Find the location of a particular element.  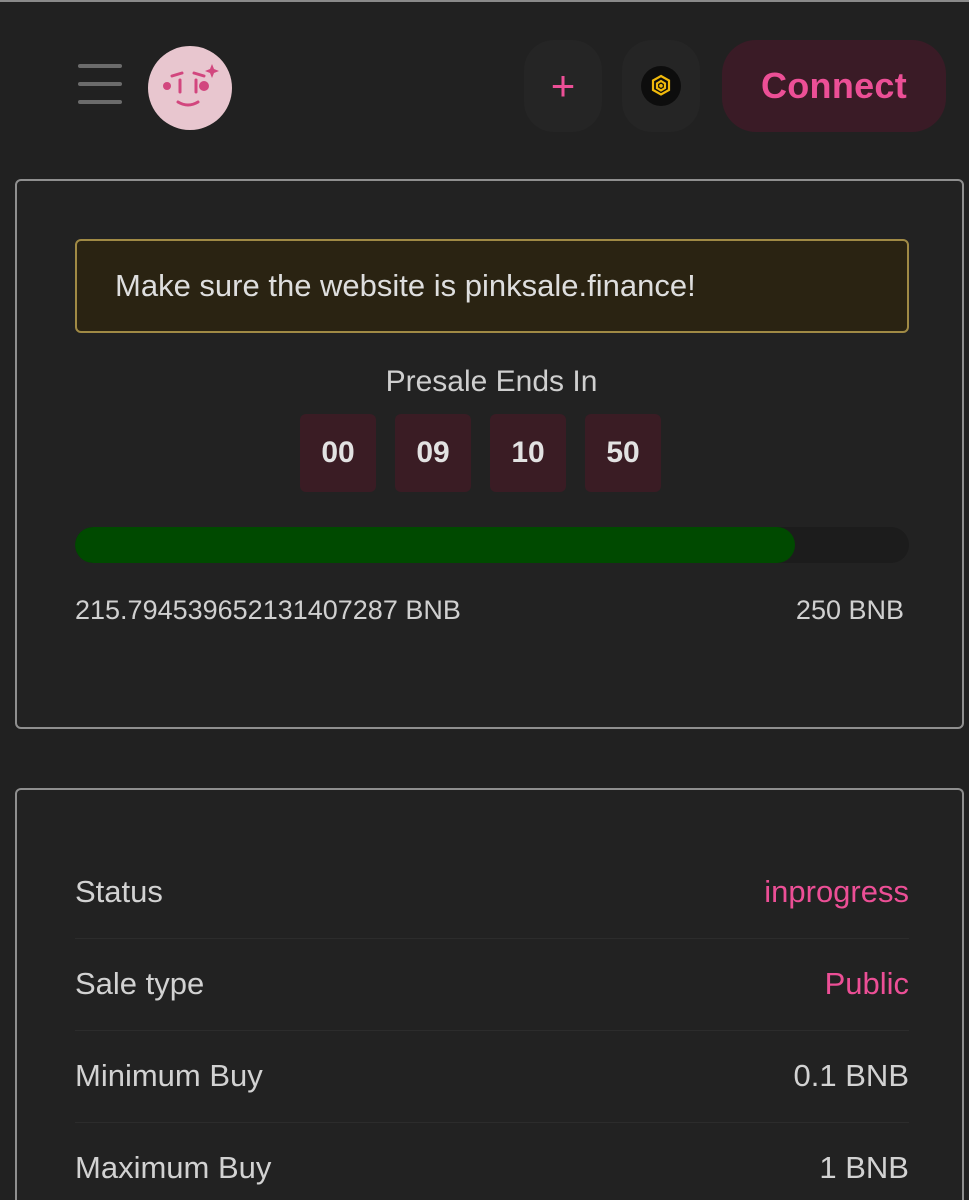

countdown-minutes: 10 is located at coordinates (528, 453).